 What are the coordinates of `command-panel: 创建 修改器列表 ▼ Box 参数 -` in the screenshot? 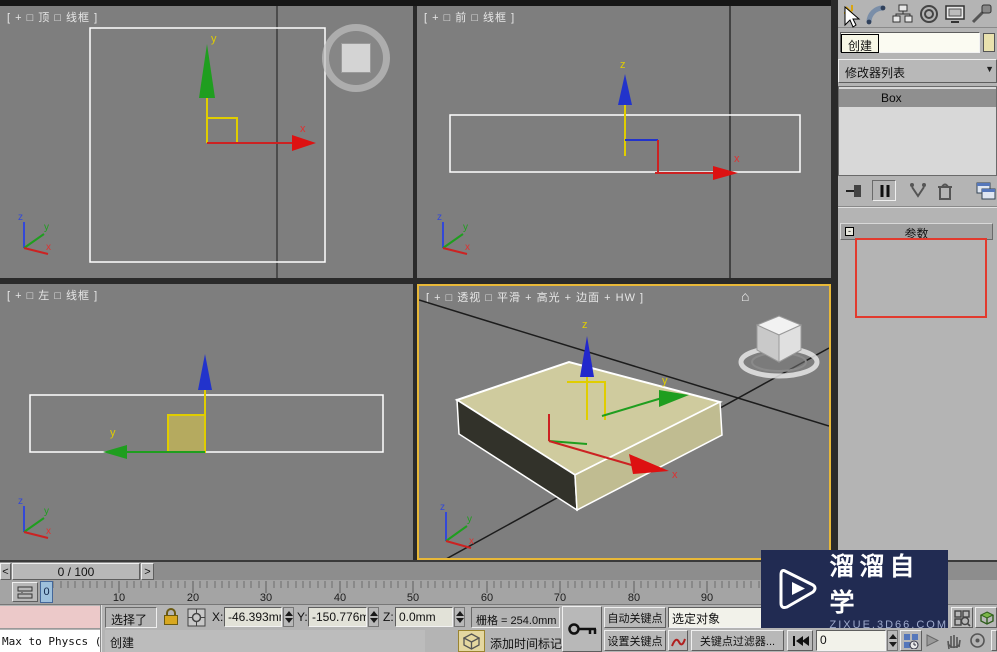 It's located at (917, 280).